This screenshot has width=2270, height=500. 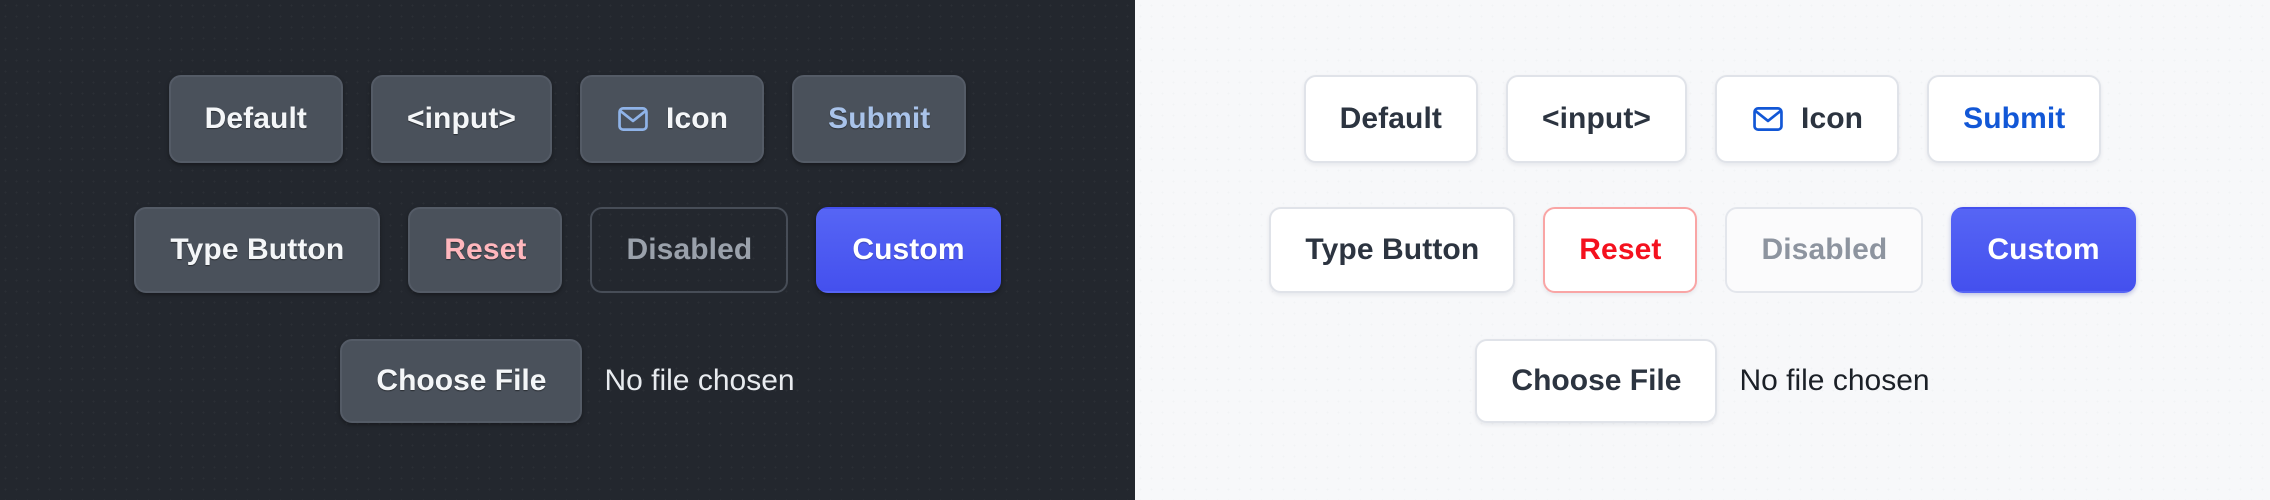 I want to click on default-button-dark: Default, so click(x=255, y=119).